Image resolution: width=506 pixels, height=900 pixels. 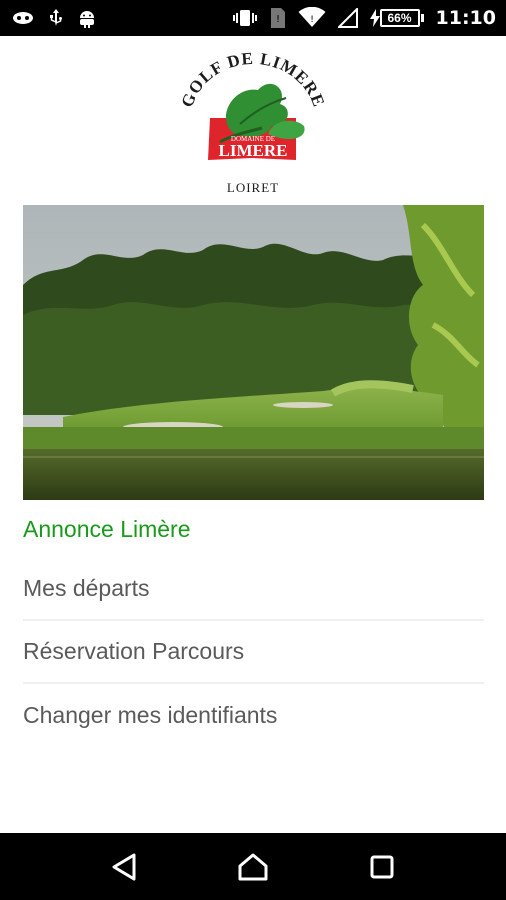 I want to click on debug-icon, so click(x=23, y=18).